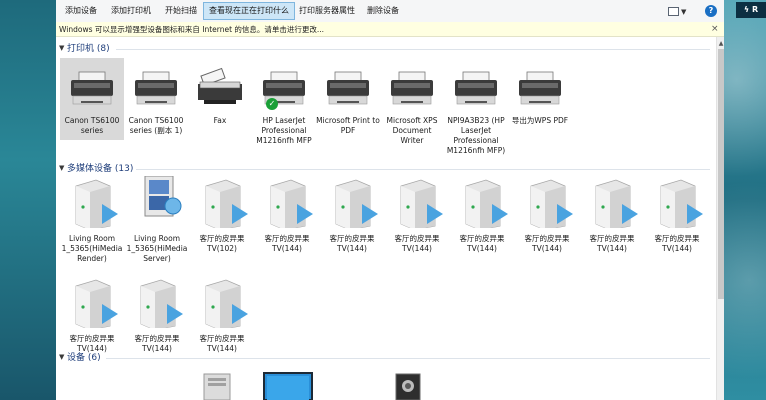 The image size is (766, 400). What do you see at coordinates (715, 29) in the screenshot?
I see `close-icon: ×` at bounding box center [715, 29].